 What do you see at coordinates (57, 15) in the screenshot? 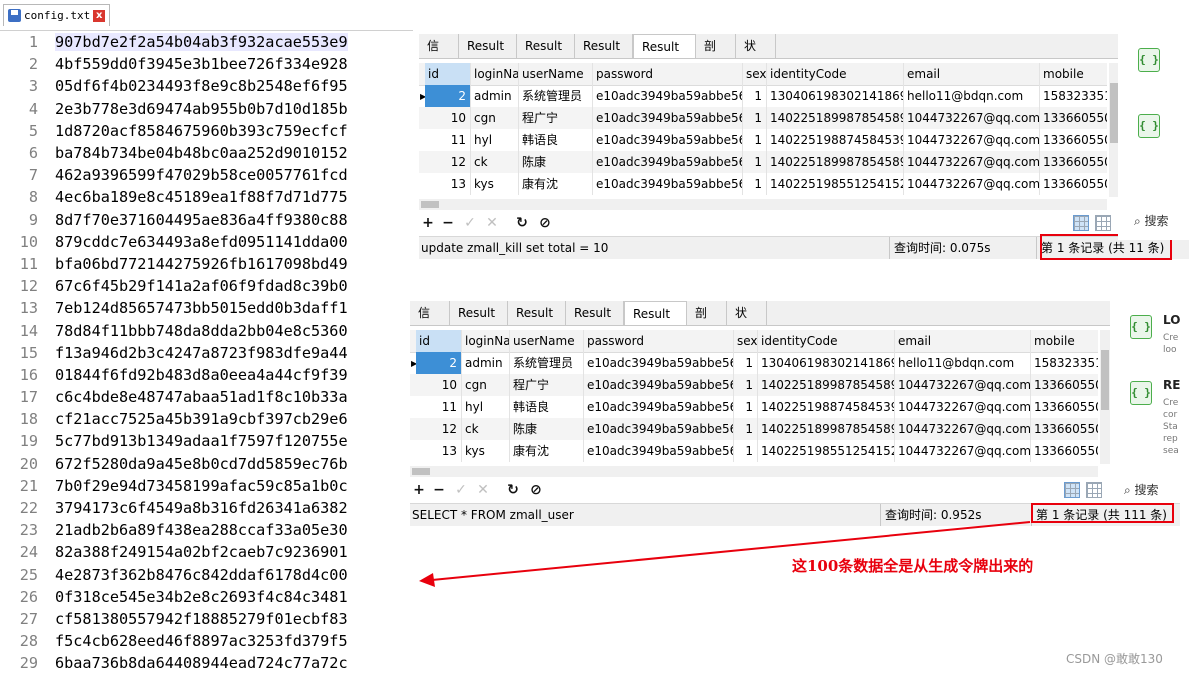
I see `file-tab: config.txt x` at bounding box center [57, 15].